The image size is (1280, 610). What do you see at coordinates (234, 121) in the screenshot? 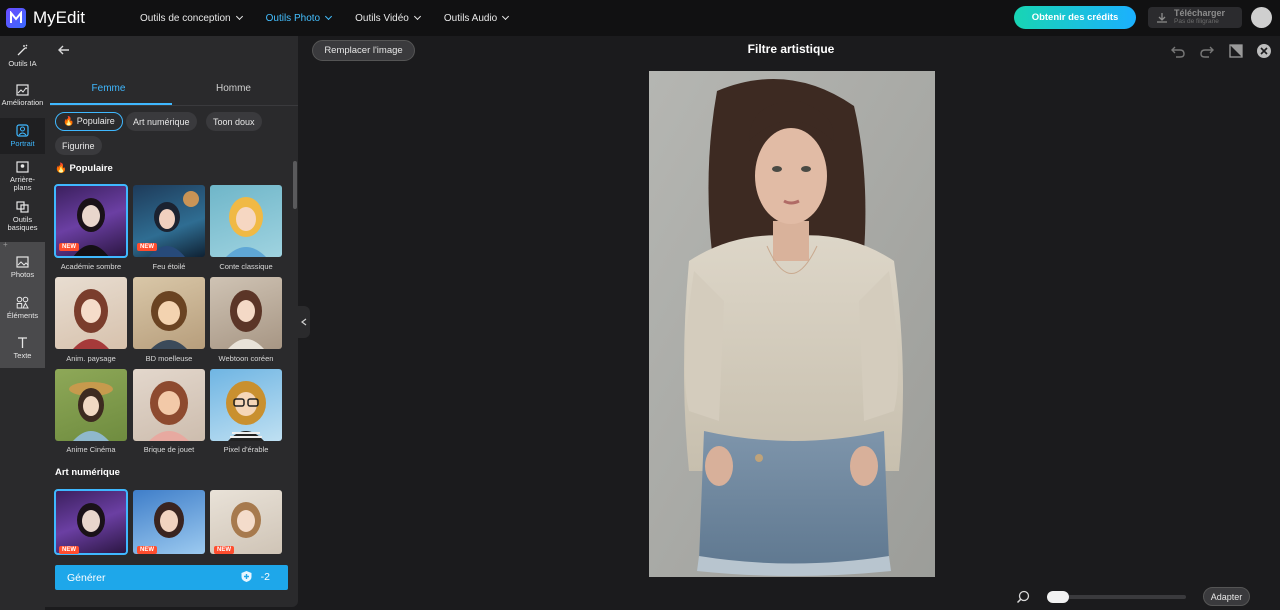
I see `chip-toon-doux: Toon doux` at bounding box center [234, 121].